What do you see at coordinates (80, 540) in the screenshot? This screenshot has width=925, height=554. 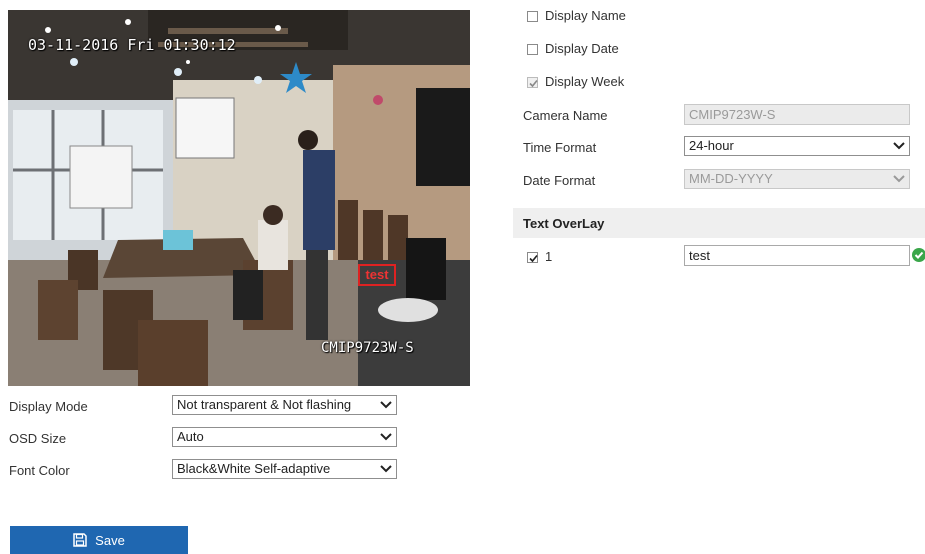 I see `floppy-disk-icon` at bounding box center [80, 540].